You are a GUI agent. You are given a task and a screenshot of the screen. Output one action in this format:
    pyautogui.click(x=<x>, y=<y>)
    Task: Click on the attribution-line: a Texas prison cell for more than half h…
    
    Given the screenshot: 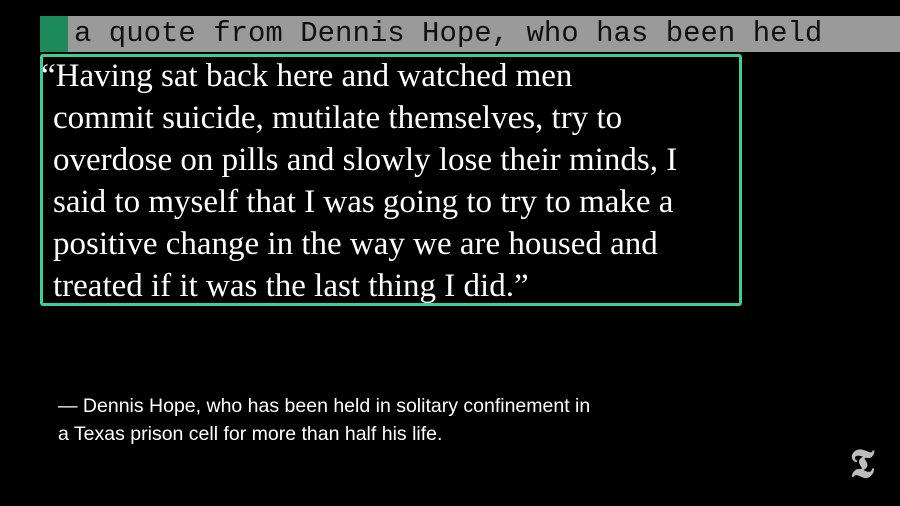 What is the action you would take?
    pyautogui.click(x=250, y=434)
    